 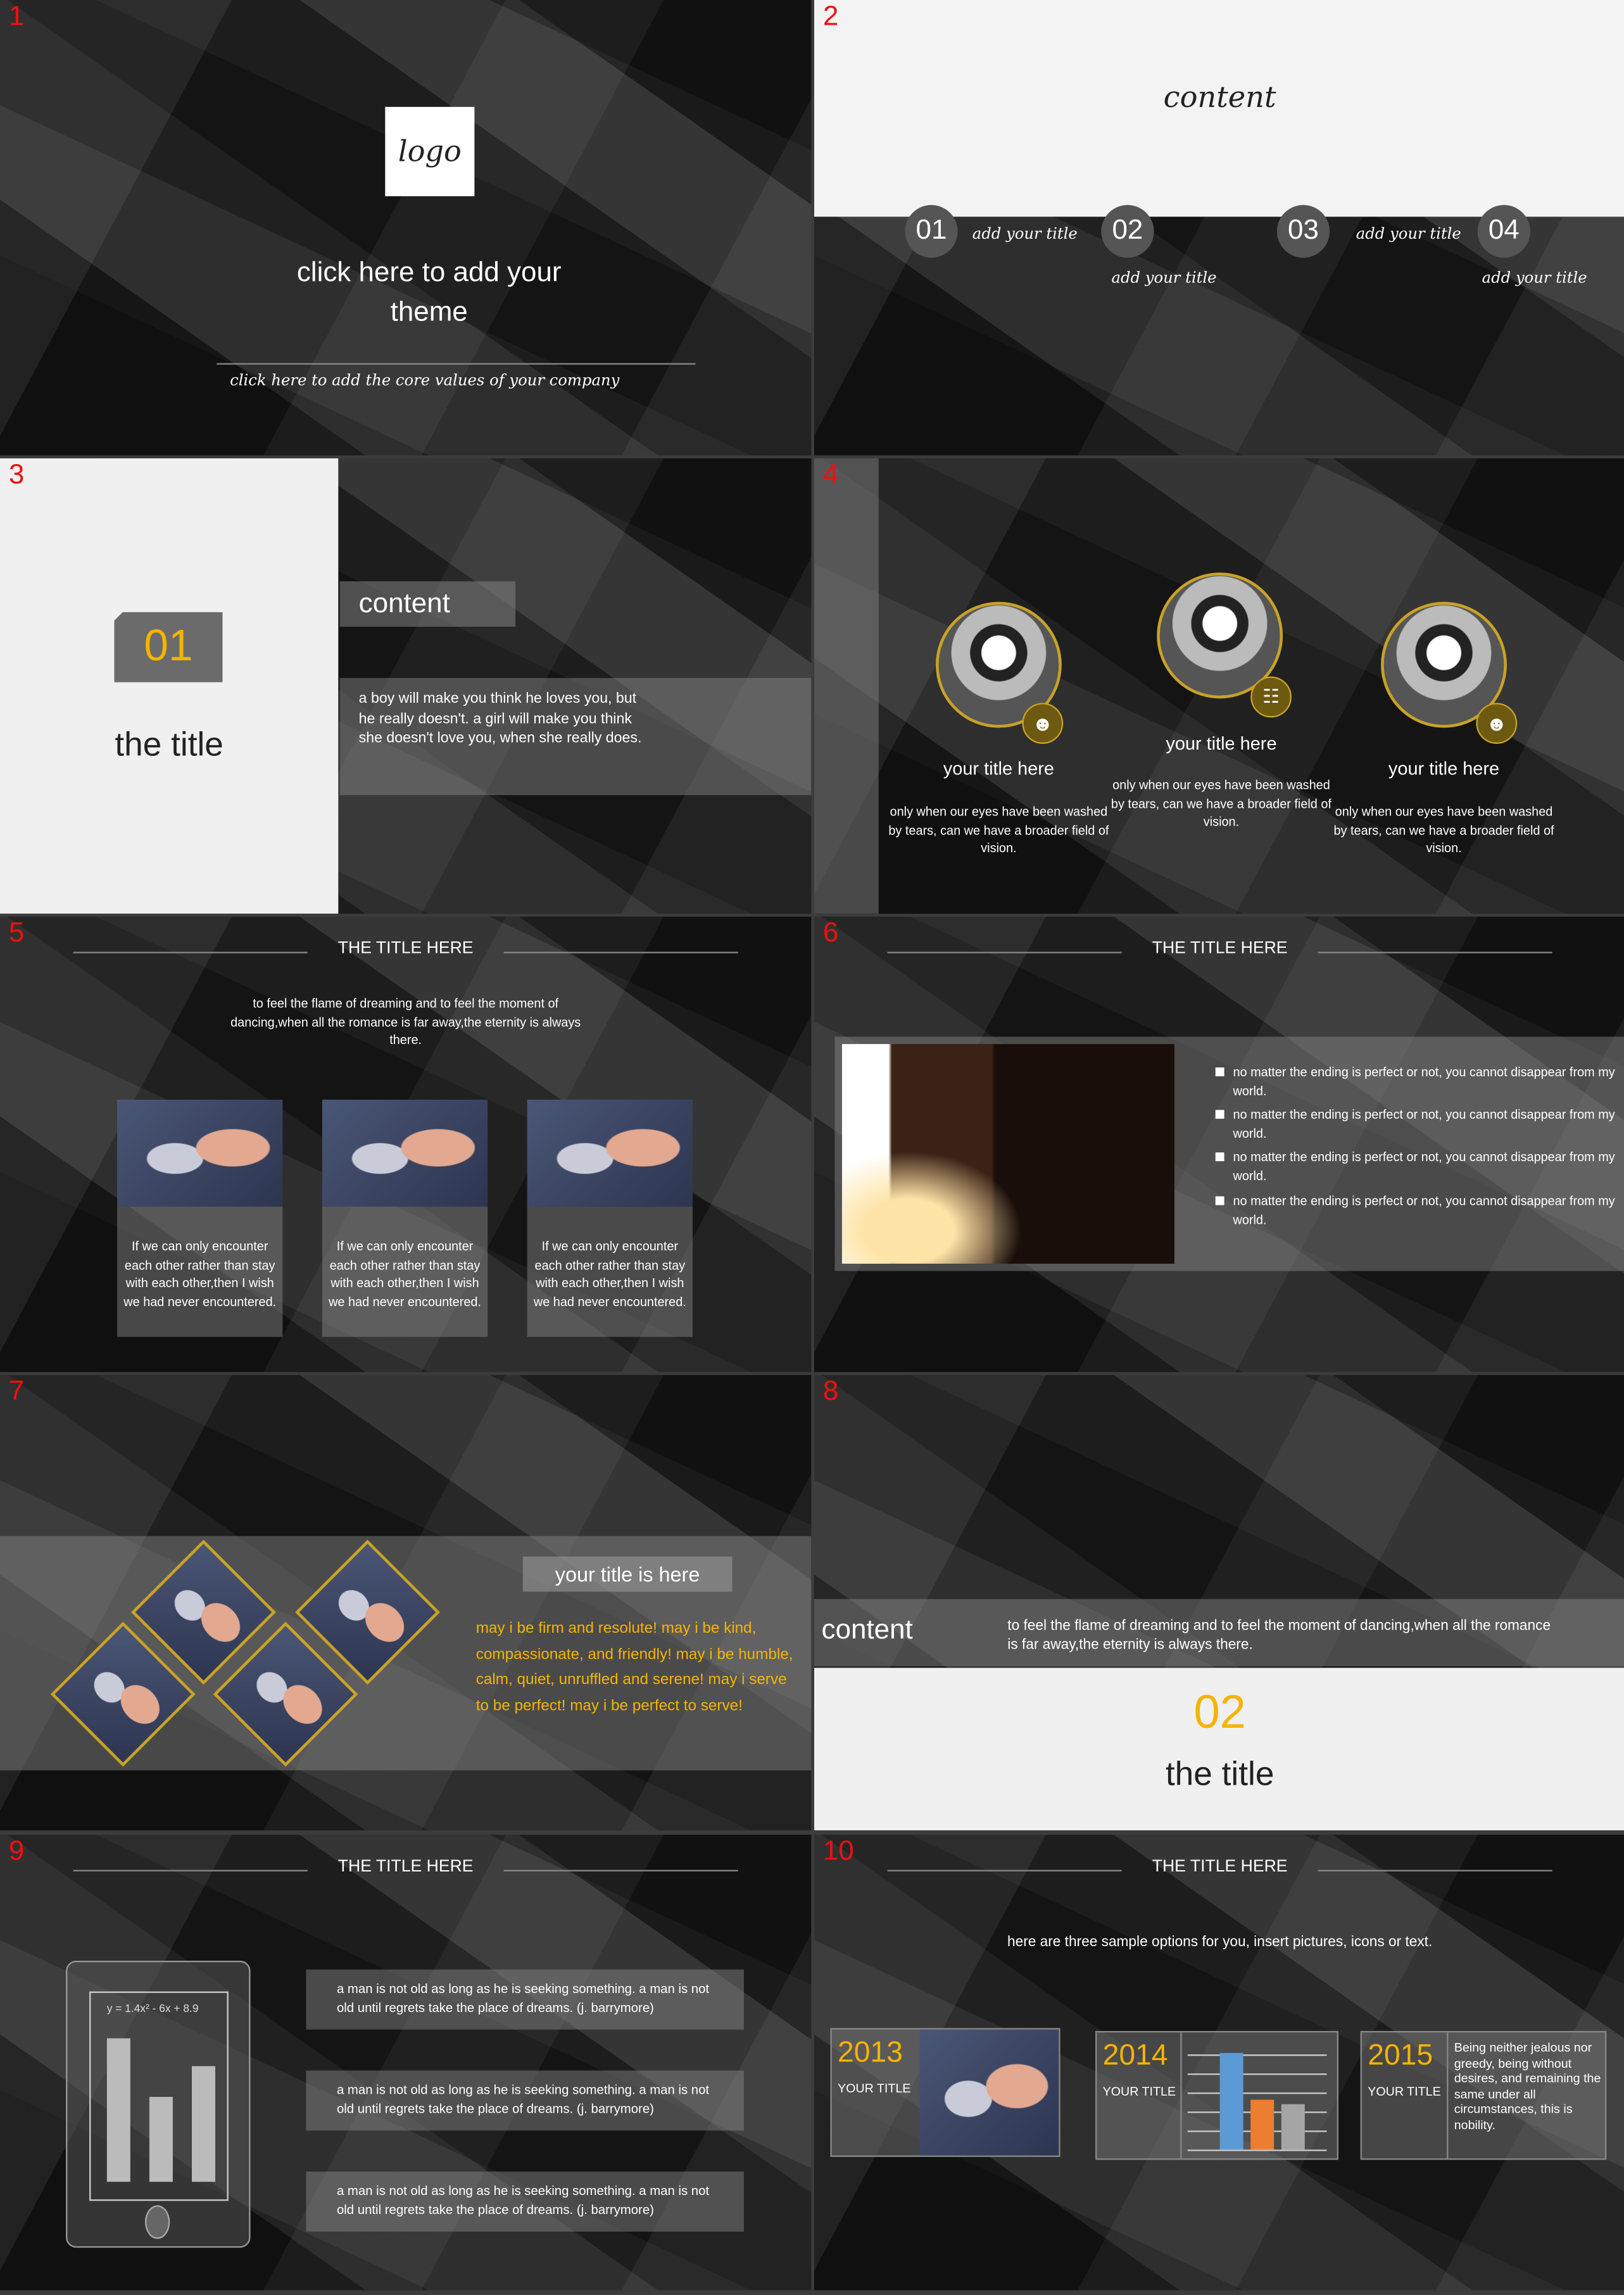 I want to click on title: click here to add your theme, so click(x=429, y=292).